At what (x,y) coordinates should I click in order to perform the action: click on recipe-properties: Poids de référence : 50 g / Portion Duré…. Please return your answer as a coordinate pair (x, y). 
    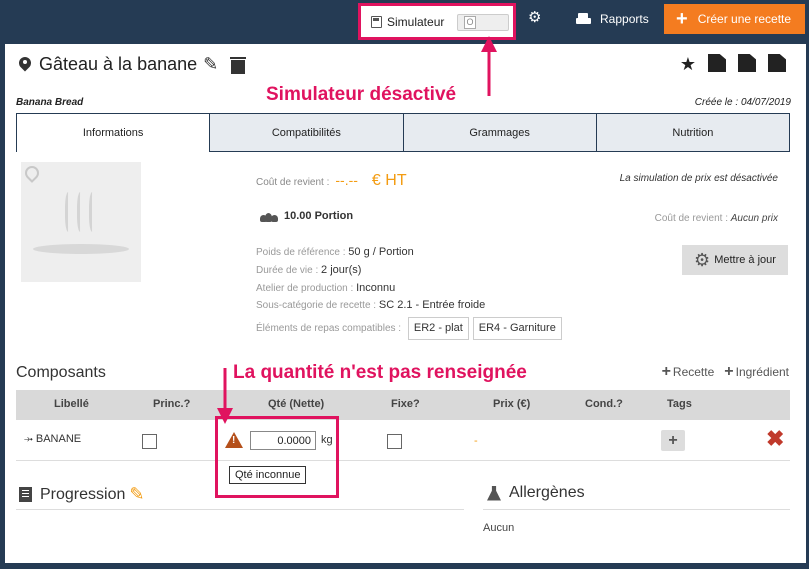
    Looking at the image, I should click on (409, 292).